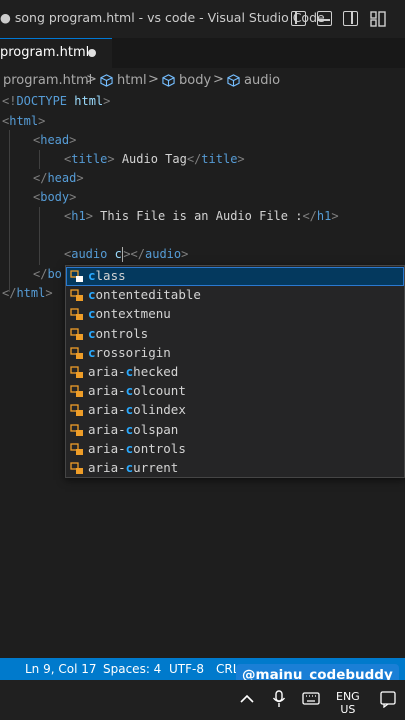 This screenshot has height=720, width=405. I want to click on suggestion-item: aria-checked, so click(235, 372).